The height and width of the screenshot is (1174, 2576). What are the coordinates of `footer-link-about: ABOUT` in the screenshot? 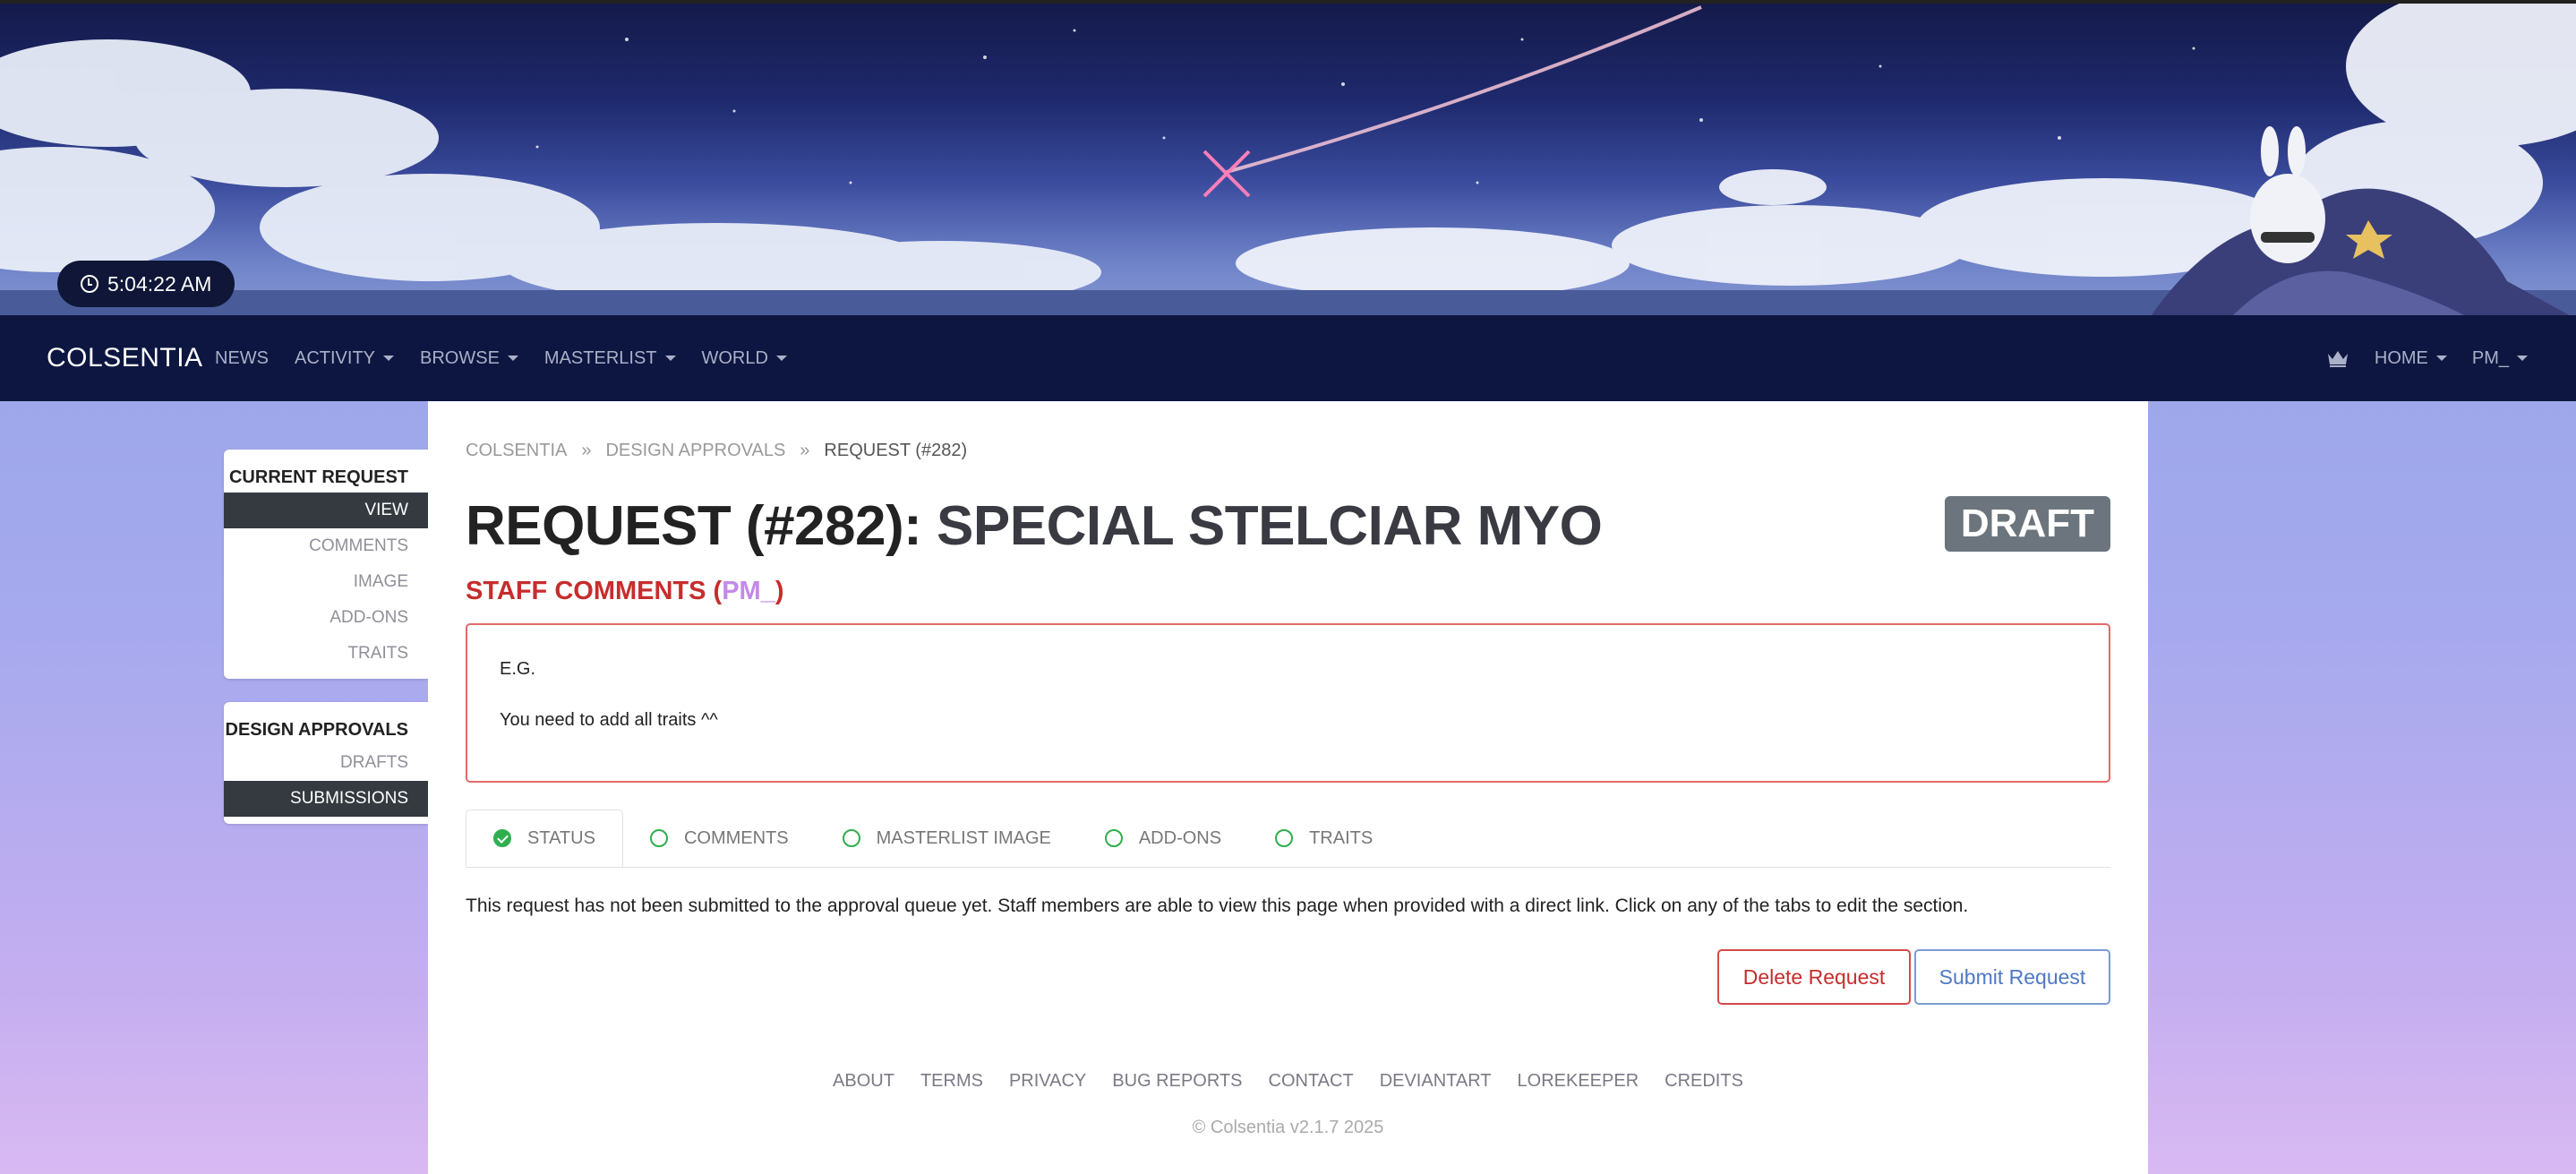 It's located at (863, 1081).